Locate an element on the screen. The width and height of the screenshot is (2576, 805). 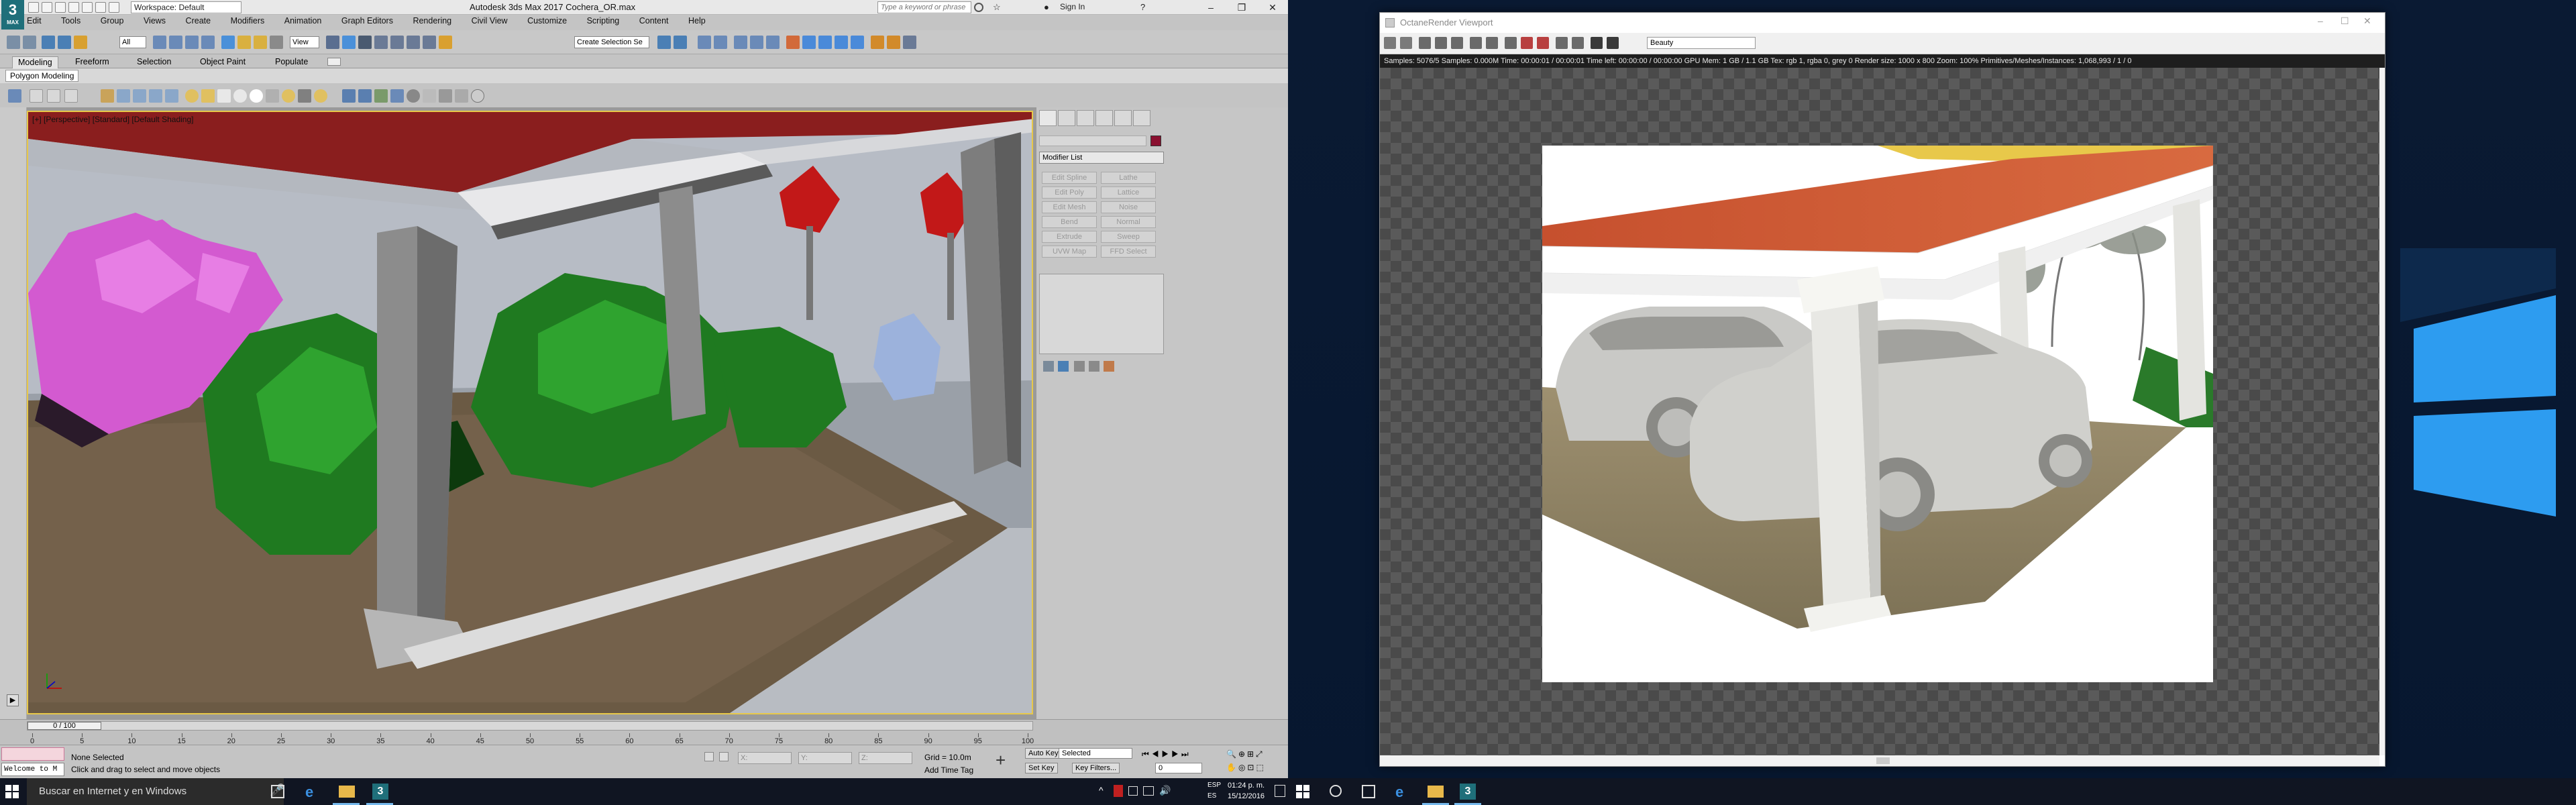
selected-dropdown: Selected is located at coordinates (1095, 753).